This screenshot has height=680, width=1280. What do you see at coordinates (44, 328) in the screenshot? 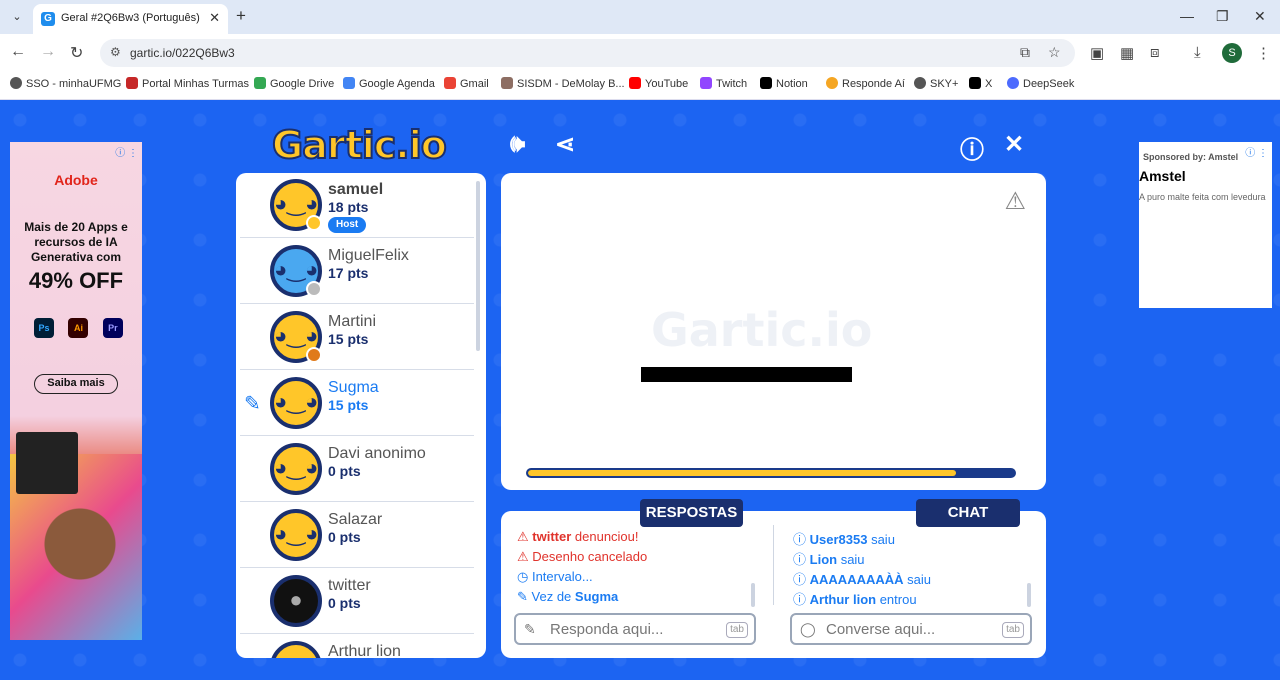
I see `photoshop-icon: Ps` at bounding box center [44, 328].